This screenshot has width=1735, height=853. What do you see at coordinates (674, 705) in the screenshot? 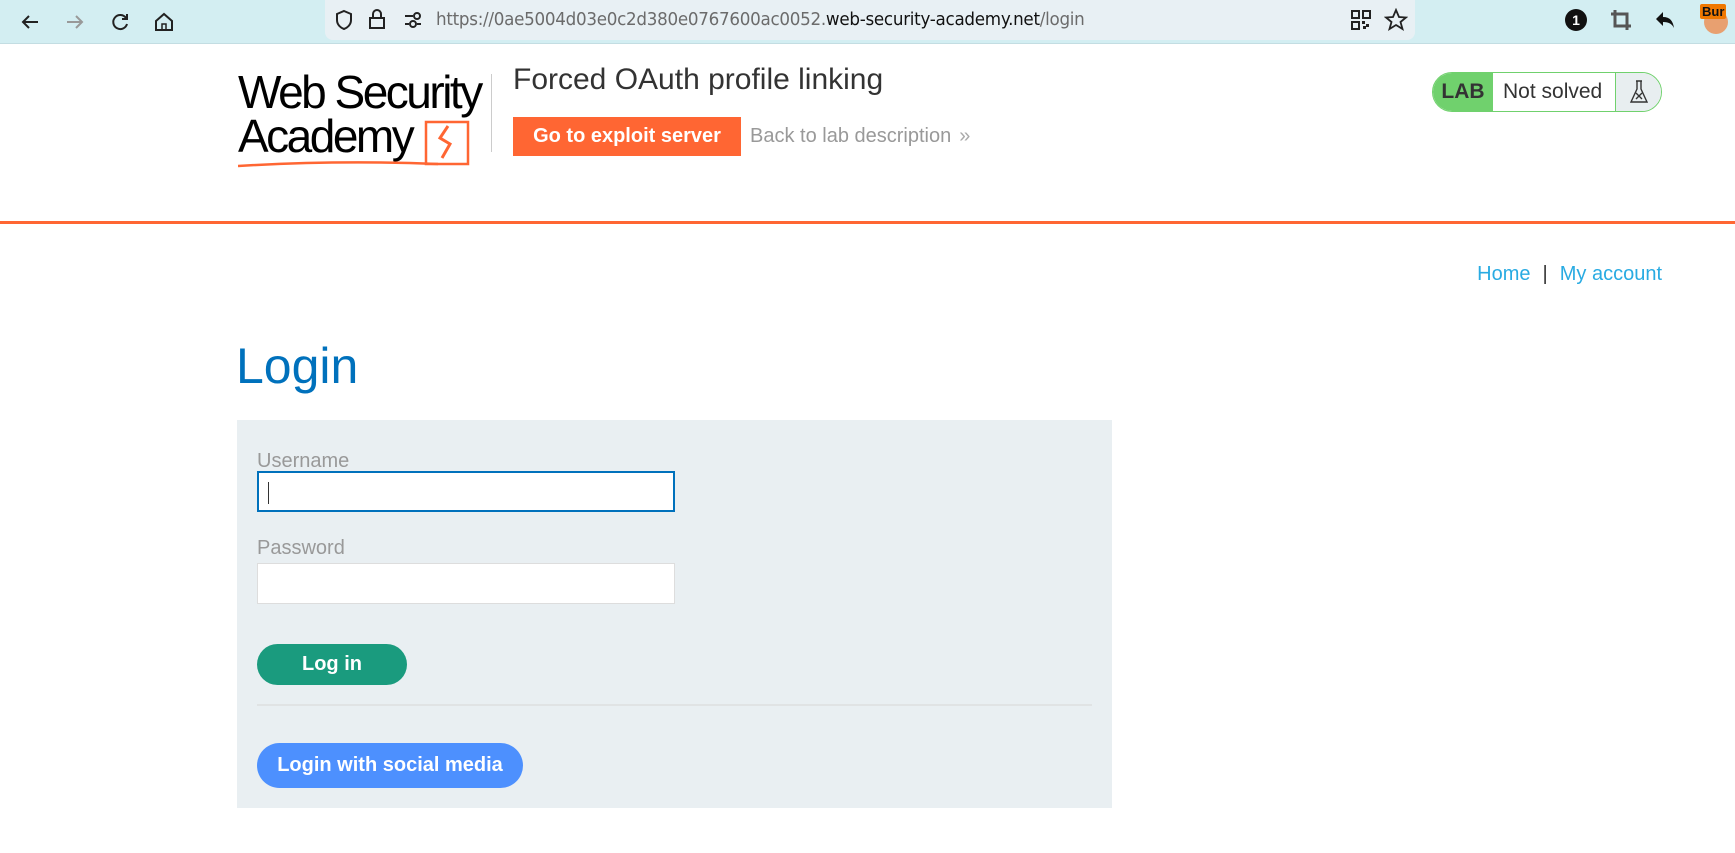
I see `form-divider` at bounding box center [674, 705].